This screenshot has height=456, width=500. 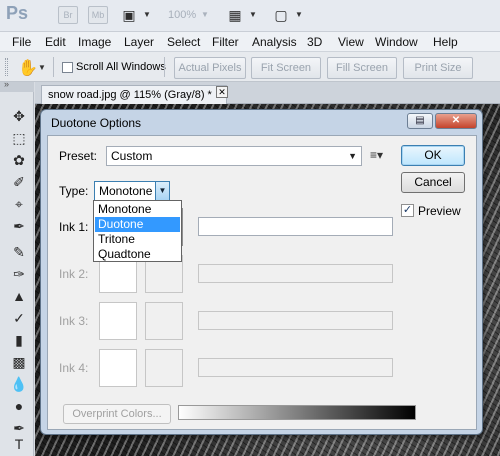 I want to click on type-option-quadtone: Quadtone, so click(x=137, y=254).